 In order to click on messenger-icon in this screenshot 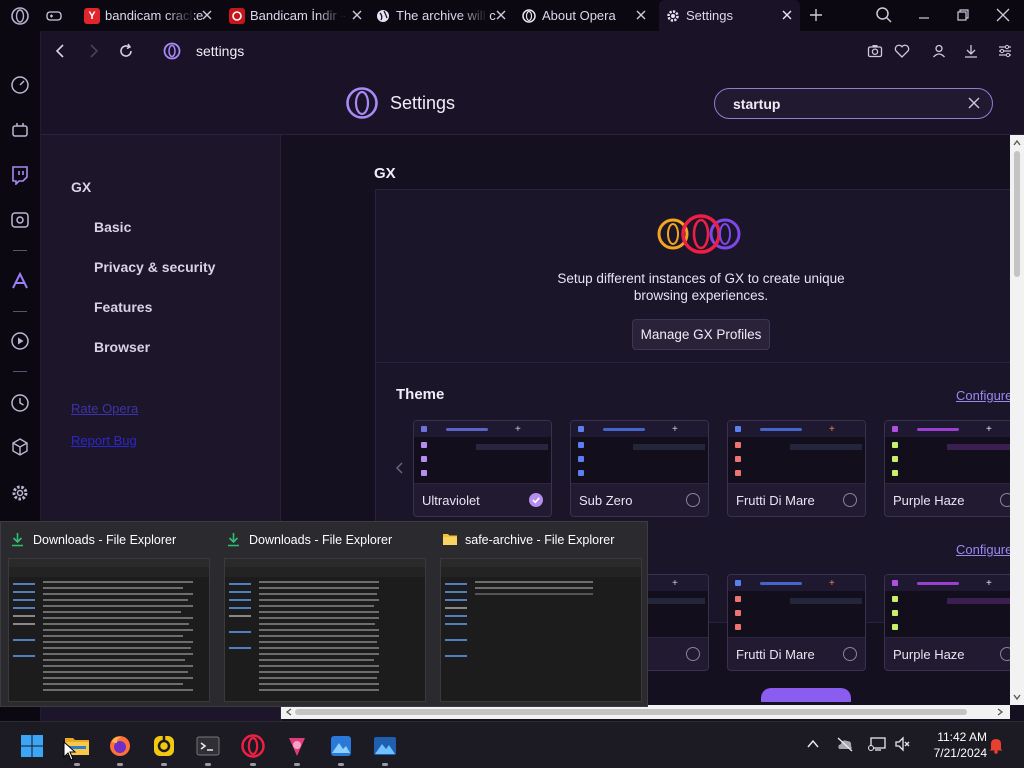, I will do `click(20, 220)`.